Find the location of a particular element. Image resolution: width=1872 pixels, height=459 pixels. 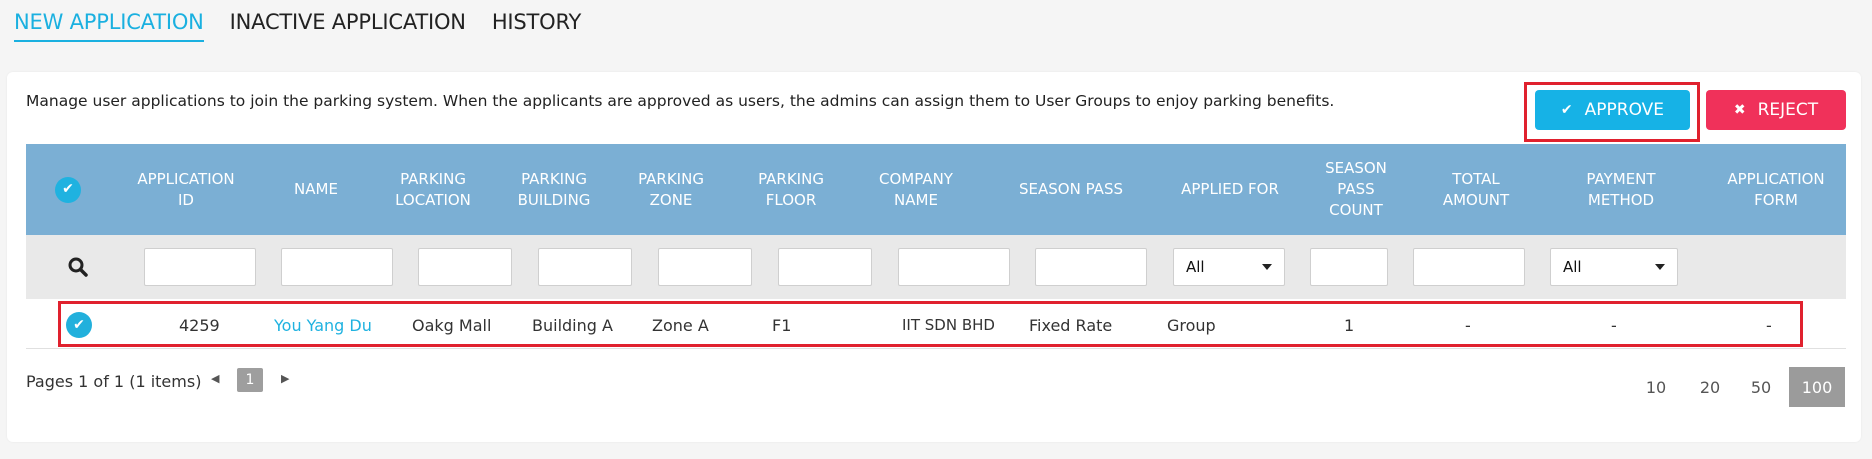

column-header: PARKING FLOOR is located at coordinates (791, 189).